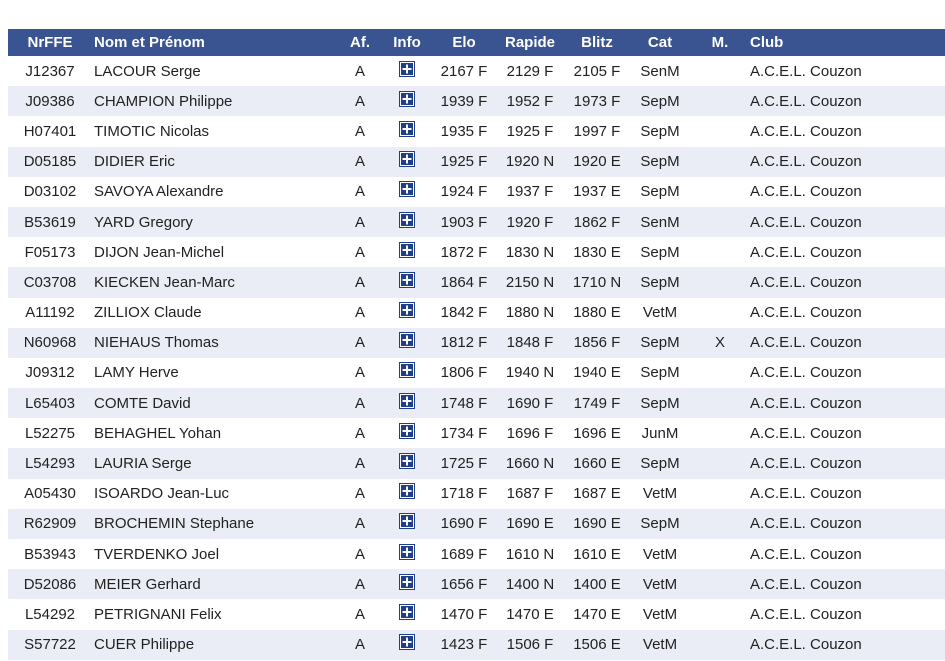  I want to click on cell-nom: DIDIER Eric, so click(216, 162).